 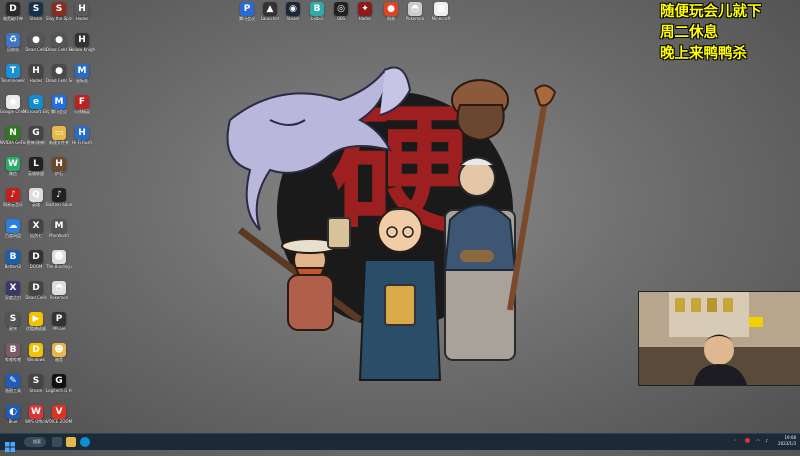 What do you see at coordinates (36, 172) in the screenshot?
I see `desktop-icon: L 英雄联盟` at bounding box center [36, 172].